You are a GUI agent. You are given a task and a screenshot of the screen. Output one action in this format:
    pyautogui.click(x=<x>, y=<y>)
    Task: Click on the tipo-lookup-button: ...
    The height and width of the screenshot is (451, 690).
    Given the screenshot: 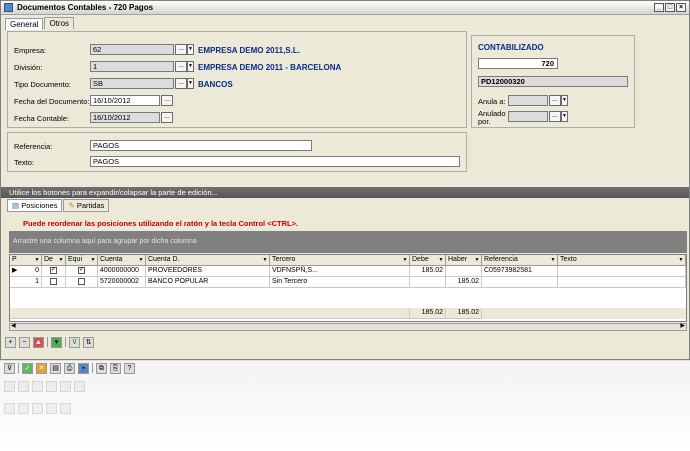 What is the action you would take?
    pyautogui.click(x=181, y=83)
    